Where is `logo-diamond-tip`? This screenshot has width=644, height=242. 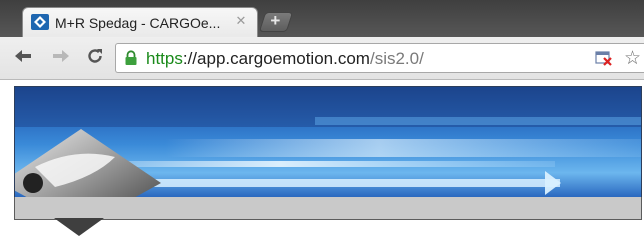 logo-diamond-tip is located at coordinates (79, 227).